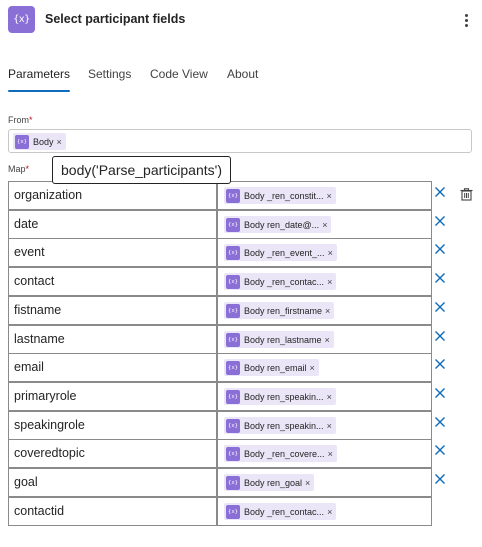  Describe the element at coordinates (324, 367) in the screenshot. I see `map-value-input: {x} Body ren_email ×` at that location.